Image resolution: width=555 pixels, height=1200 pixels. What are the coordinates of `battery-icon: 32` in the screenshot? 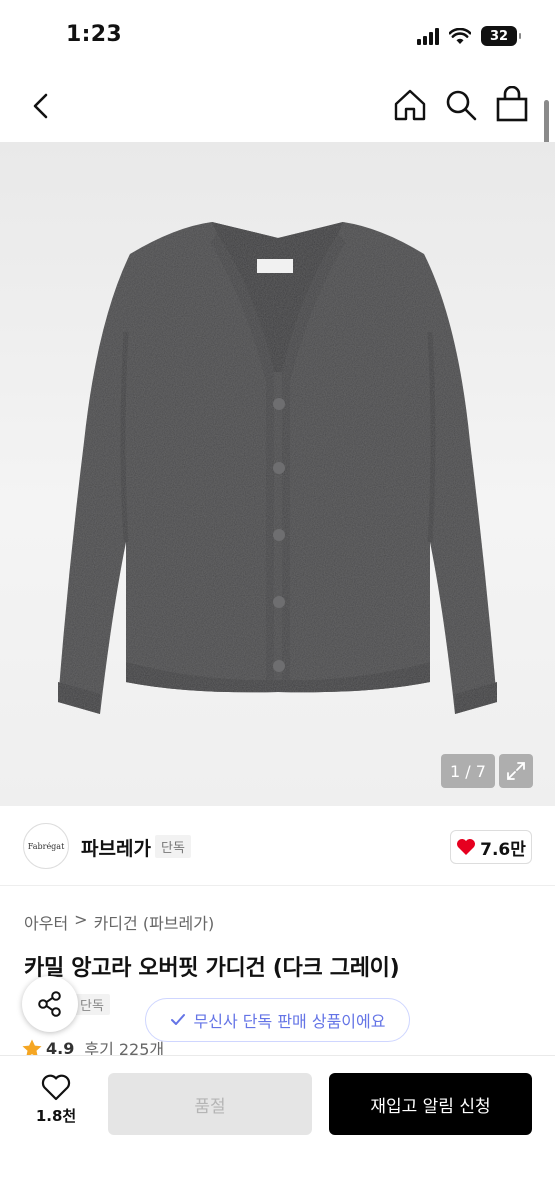 It's located at (501, 36).